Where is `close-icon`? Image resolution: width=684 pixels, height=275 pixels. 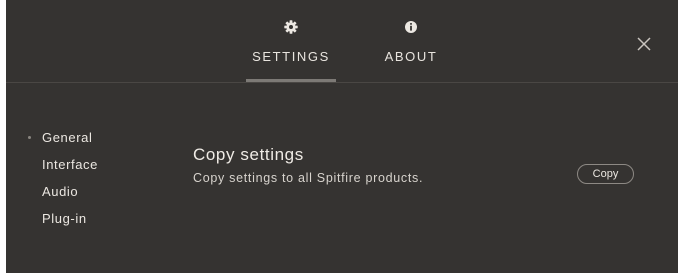 close-icon is located at coordinates (644, 44).